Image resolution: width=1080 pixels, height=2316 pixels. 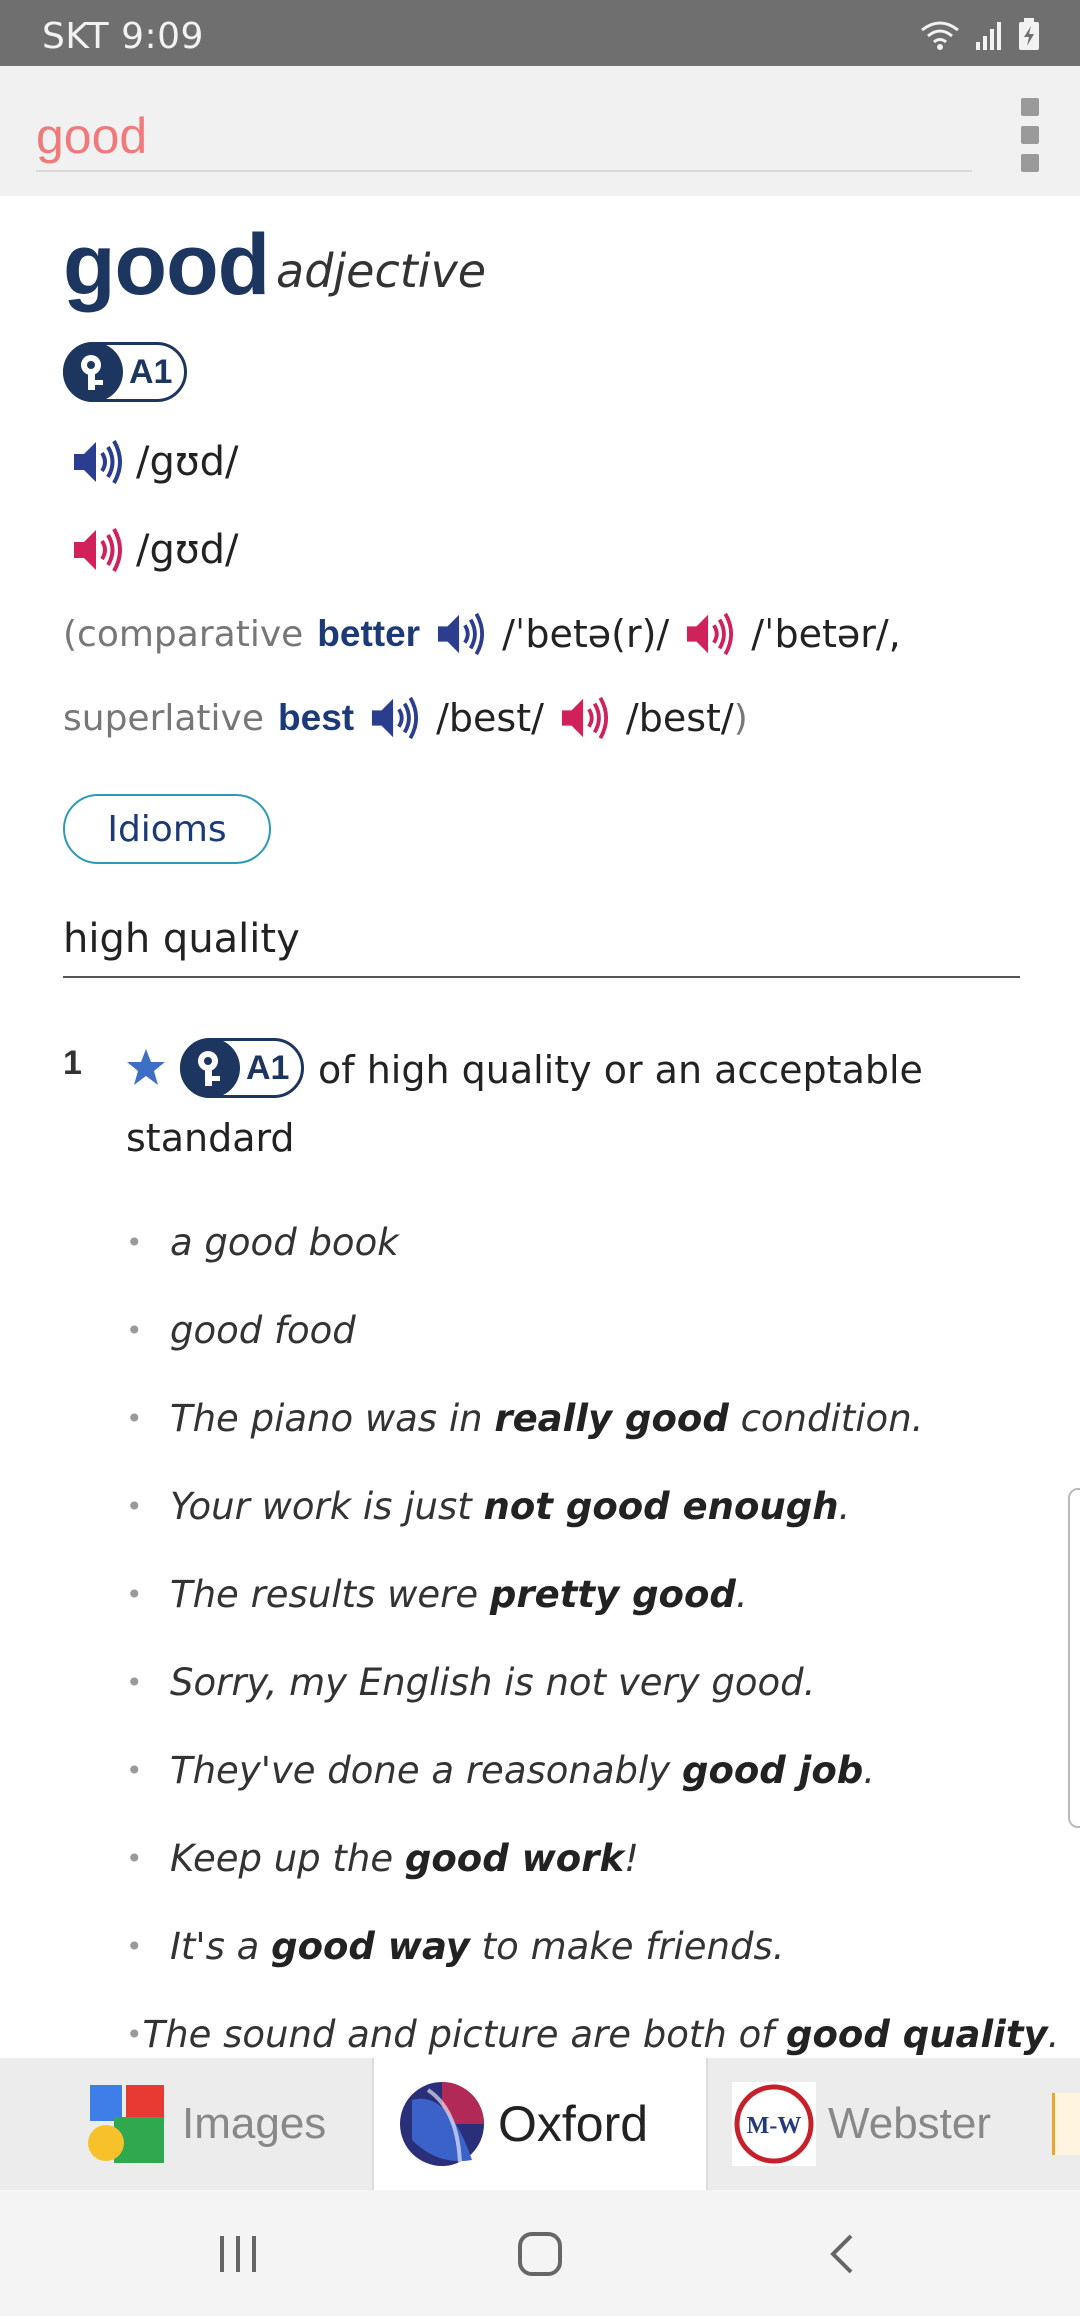 What do you see at coordinates (187, 462) in the screenshot?
I see `ipa-uk: /gʊd/` at bounding box center [187, 462].